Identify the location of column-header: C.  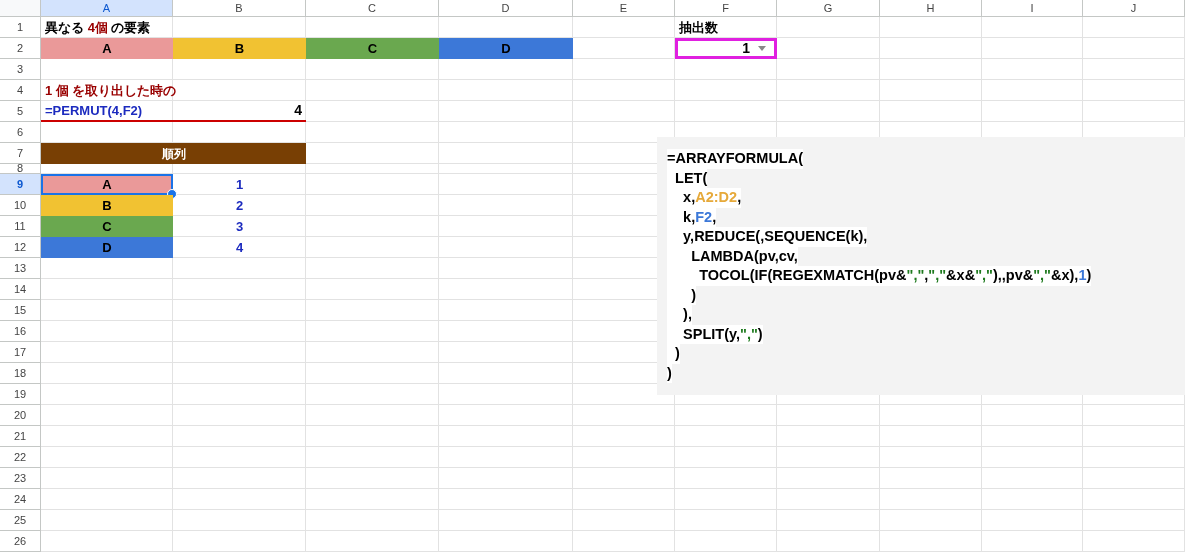
(372, 8).